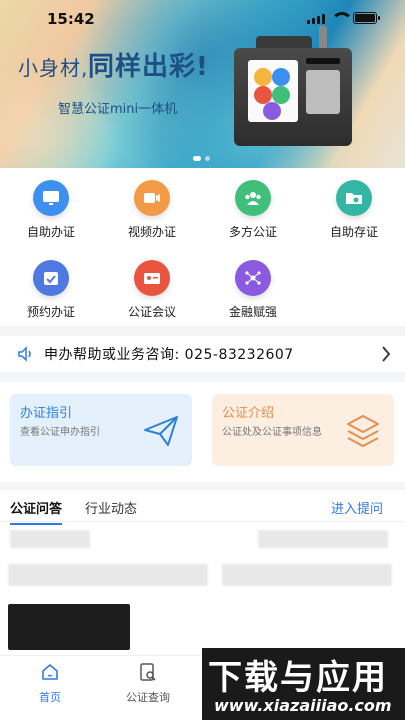 The height and width of the screenshot is (720, 405). What do you see at coordinates (366, 18) in the screenshot?
I see `battery-icon` at bounding box center [366, 18].